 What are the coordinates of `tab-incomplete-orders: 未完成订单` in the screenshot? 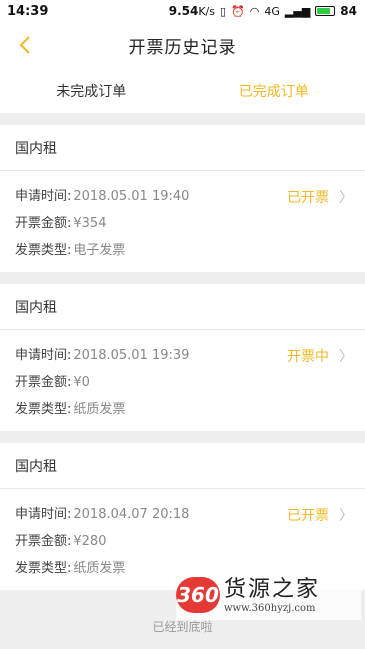 It's located at (91, 91).